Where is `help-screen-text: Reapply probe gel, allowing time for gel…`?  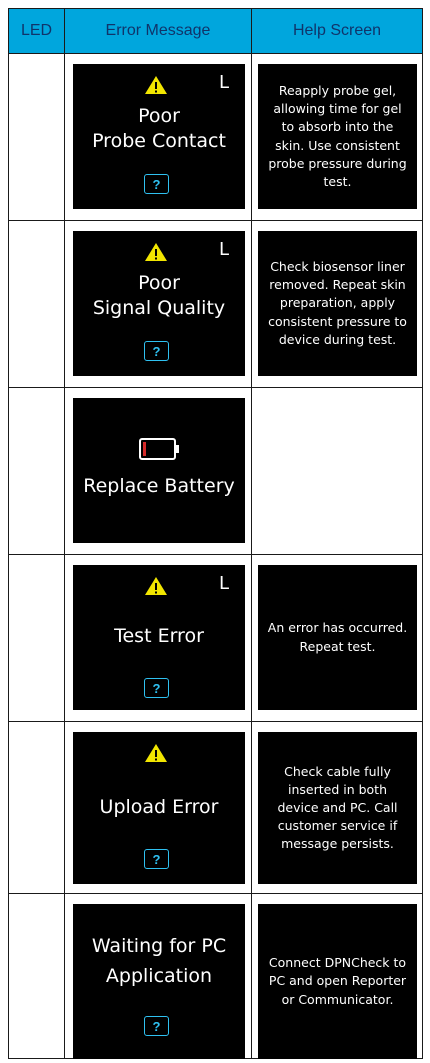
help-screen-text: Reapply probe gel, allowing time for gel… is located at coordinates (337, 136).